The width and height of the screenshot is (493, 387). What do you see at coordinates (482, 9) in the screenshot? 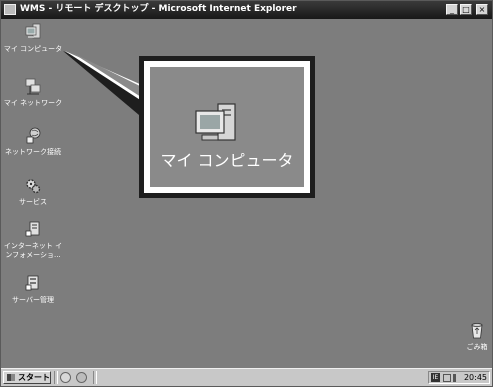
I see `close-button: ×` at bounding box center [482, 9].